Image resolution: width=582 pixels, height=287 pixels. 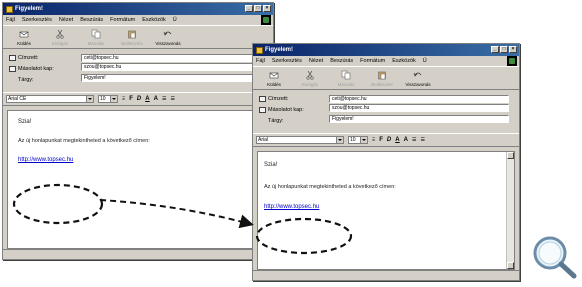 What do you see at coordinates (259, 50) in the screenshot?
I see `mail-icon` at bounding box center [259, 50].